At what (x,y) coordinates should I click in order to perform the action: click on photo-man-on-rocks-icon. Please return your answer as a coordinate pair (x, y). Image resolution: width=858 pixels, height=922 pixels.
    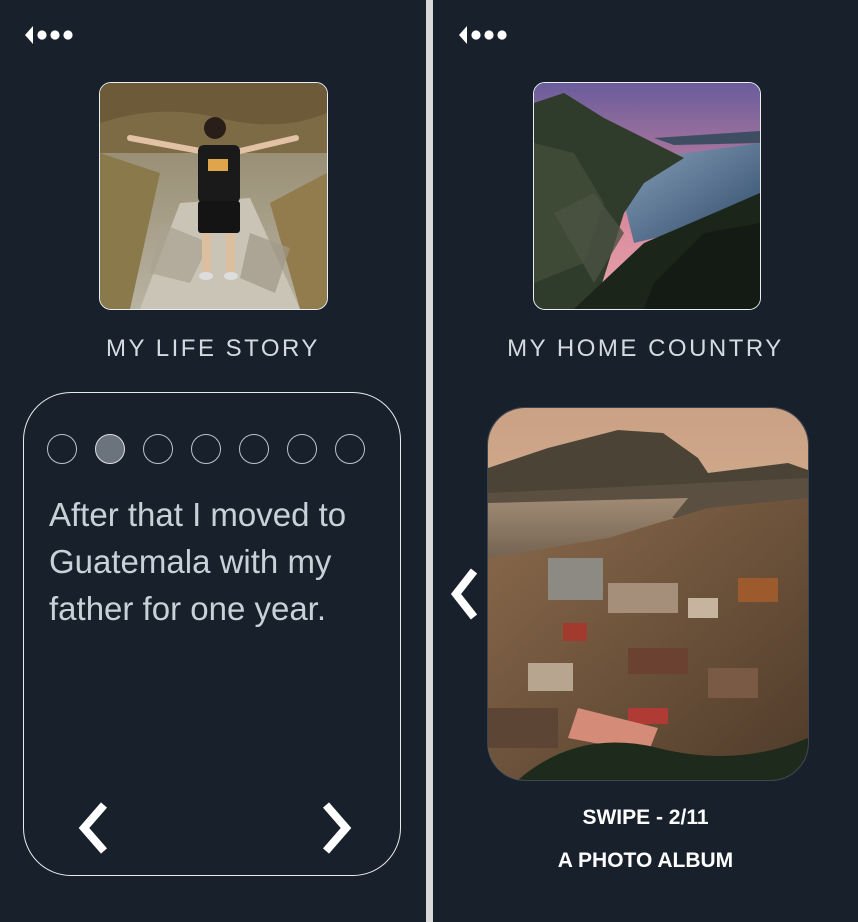
    Looking at the image, I should click on (213, 196).